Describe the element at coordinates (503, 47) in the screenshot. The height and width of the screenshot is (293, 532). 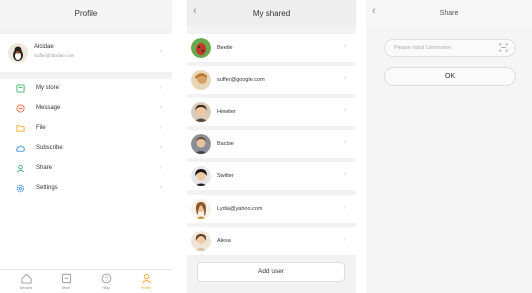
I see `scan-icon` at that location.